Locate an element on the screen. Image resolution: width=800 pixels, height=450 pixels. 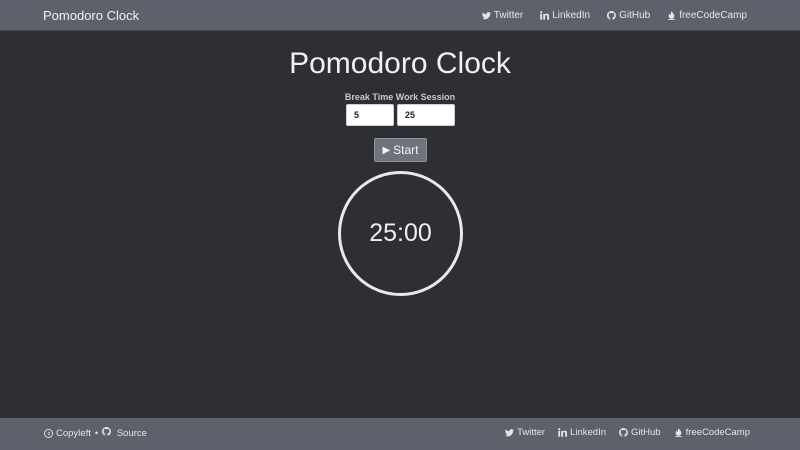
nav-freecodecamp-link: freeCodeCamp is located at coordinates (707, 15).